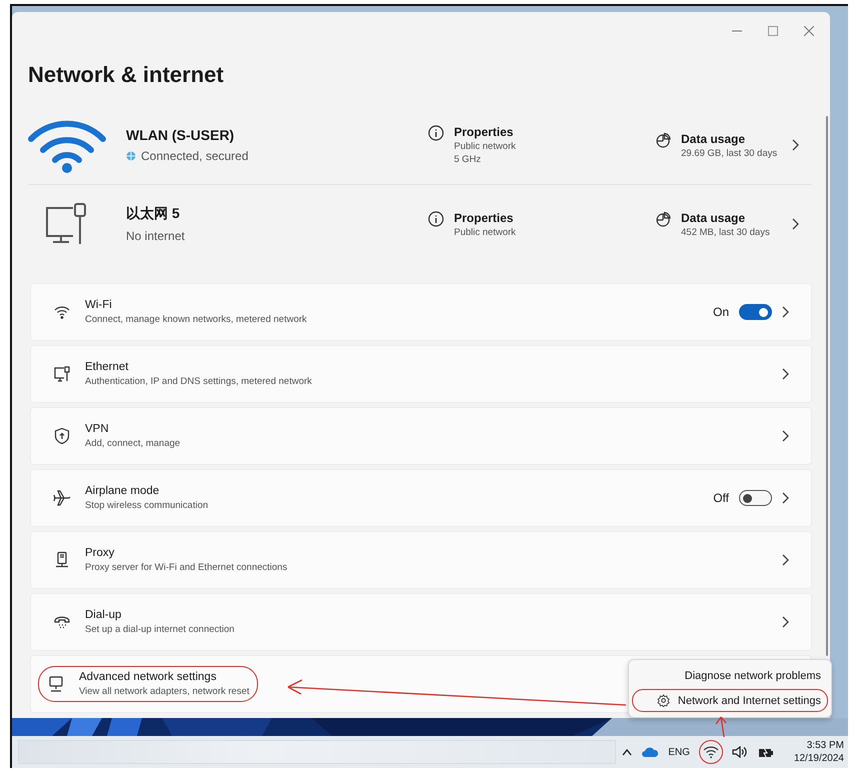 The width and height of the screenshot is (850, 770). Describe the element at coordinates (819, 758) in the screenshot. I see `clock-date: 12/19/2024` at that location.